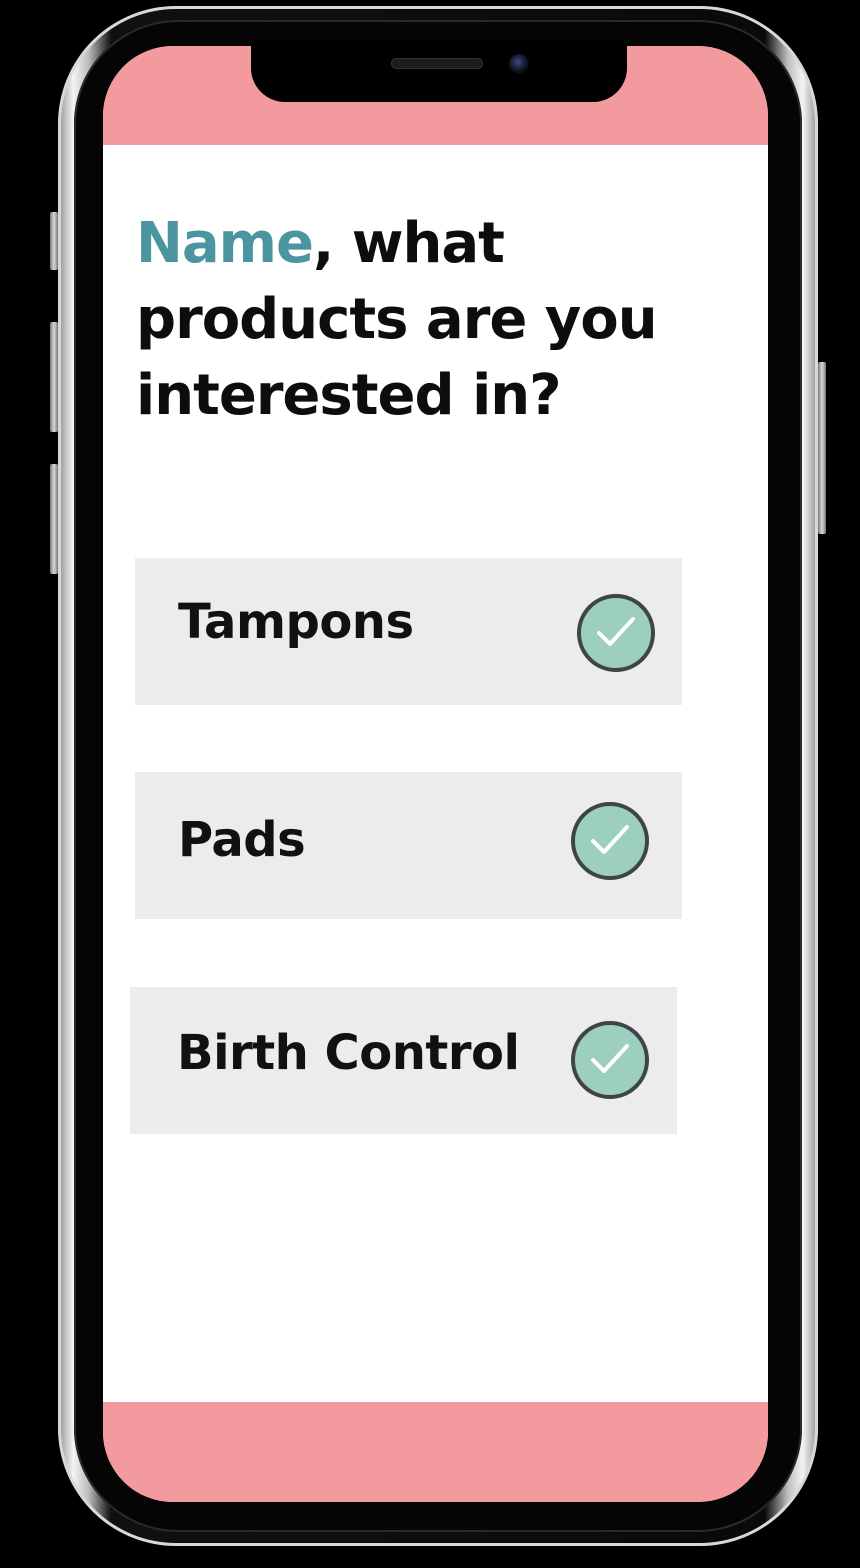 The height and width of the screenshot is (1568, 860). I want to click on option-pads: Pads, so click(408, 845).